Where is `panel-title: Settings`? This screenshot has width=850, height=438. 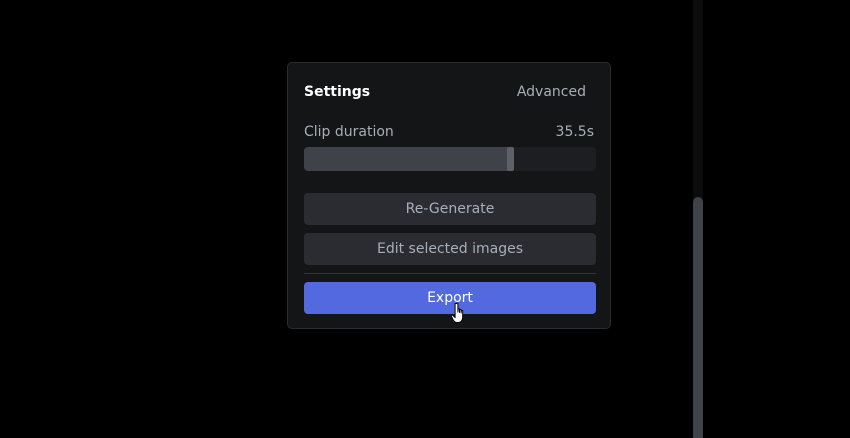 panel-title: Settings is located at coordinates (337, 92).